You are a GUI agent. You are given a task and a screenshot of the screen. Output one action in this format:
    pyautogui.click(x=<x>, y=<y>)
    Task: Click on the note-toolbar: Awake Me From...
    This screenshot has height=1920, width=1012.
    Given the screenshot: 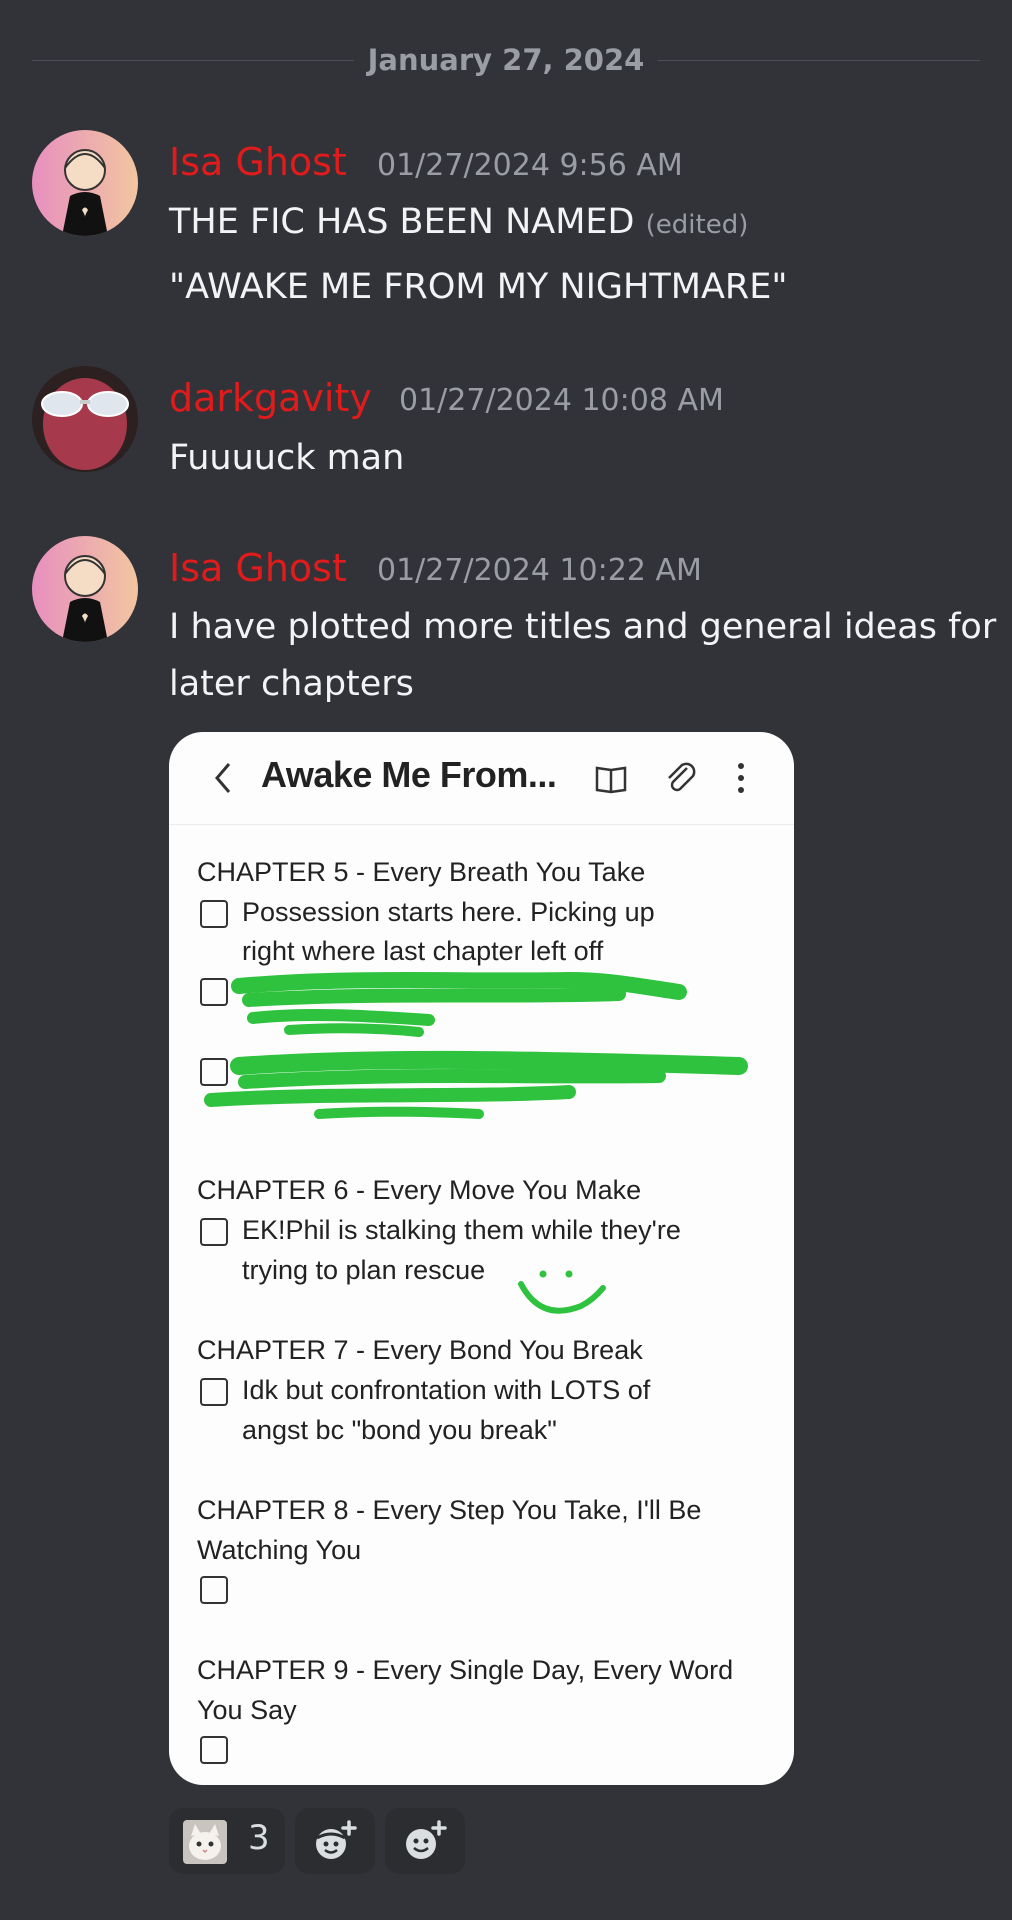 What is the action you would take?
    pyautogui.click(x=481, y=778)
    